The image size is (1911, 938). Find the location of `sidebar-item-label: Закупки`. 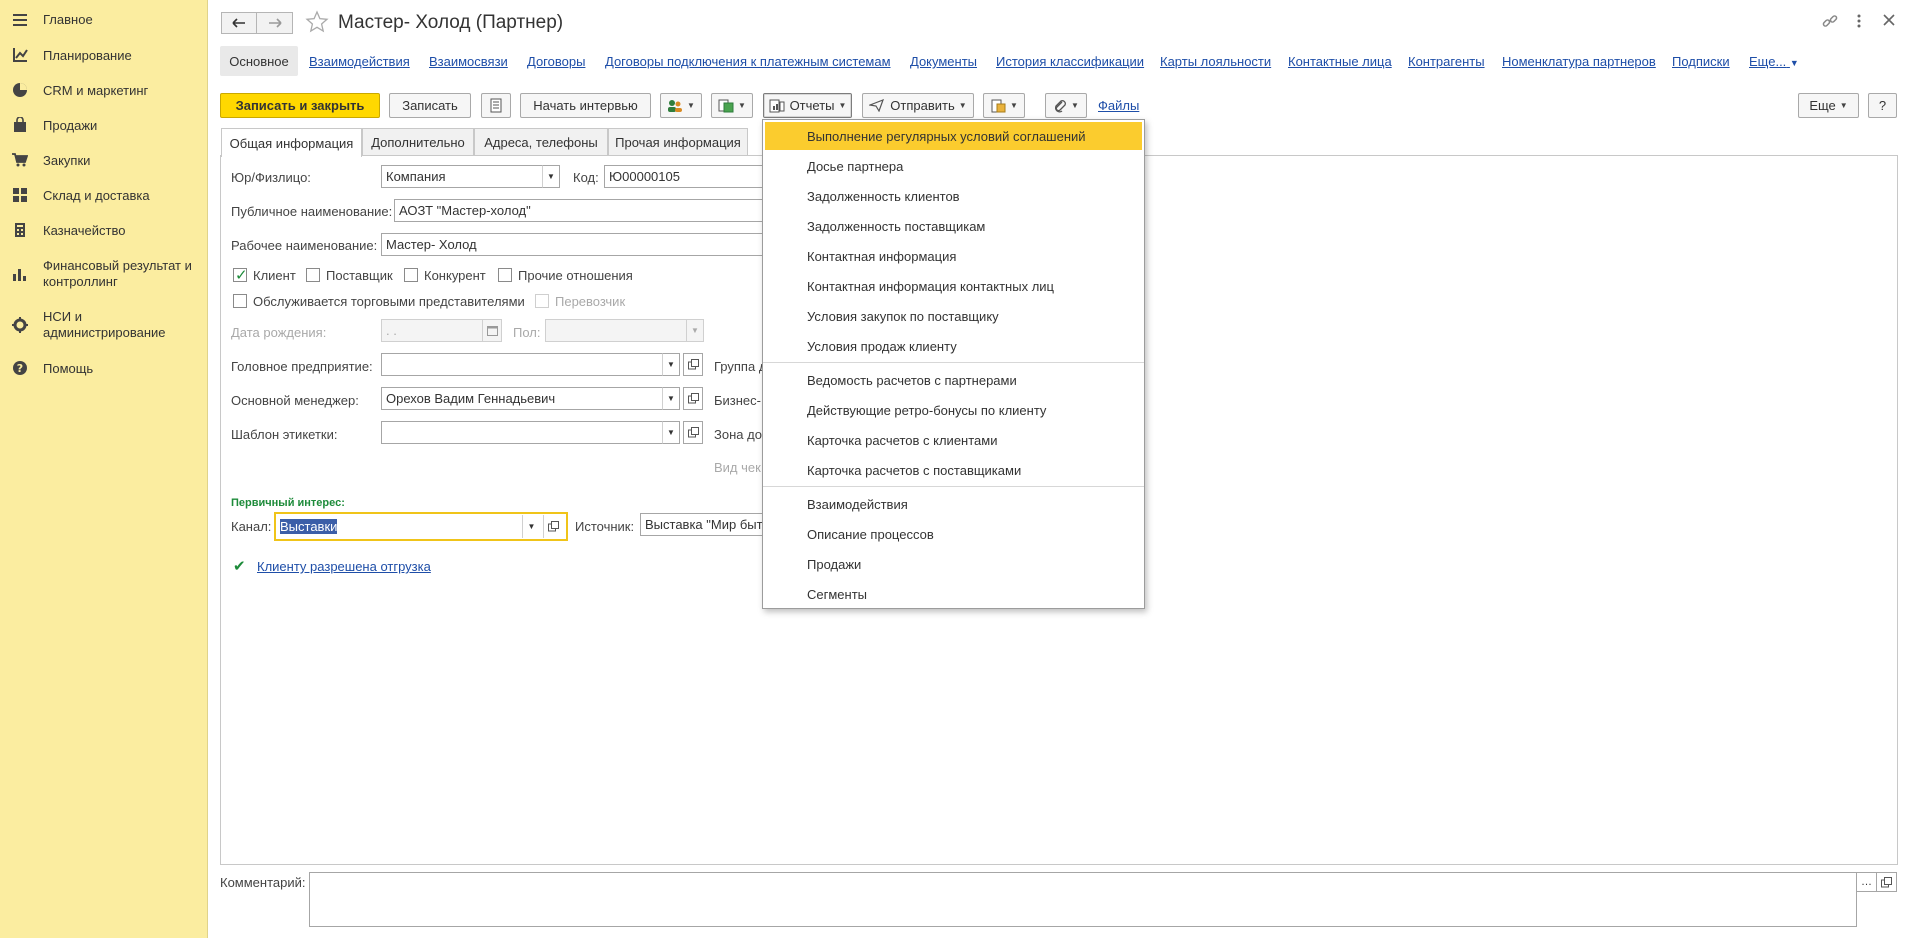

sidebar-item-label: Закупки is located at coordinates (67, 160).